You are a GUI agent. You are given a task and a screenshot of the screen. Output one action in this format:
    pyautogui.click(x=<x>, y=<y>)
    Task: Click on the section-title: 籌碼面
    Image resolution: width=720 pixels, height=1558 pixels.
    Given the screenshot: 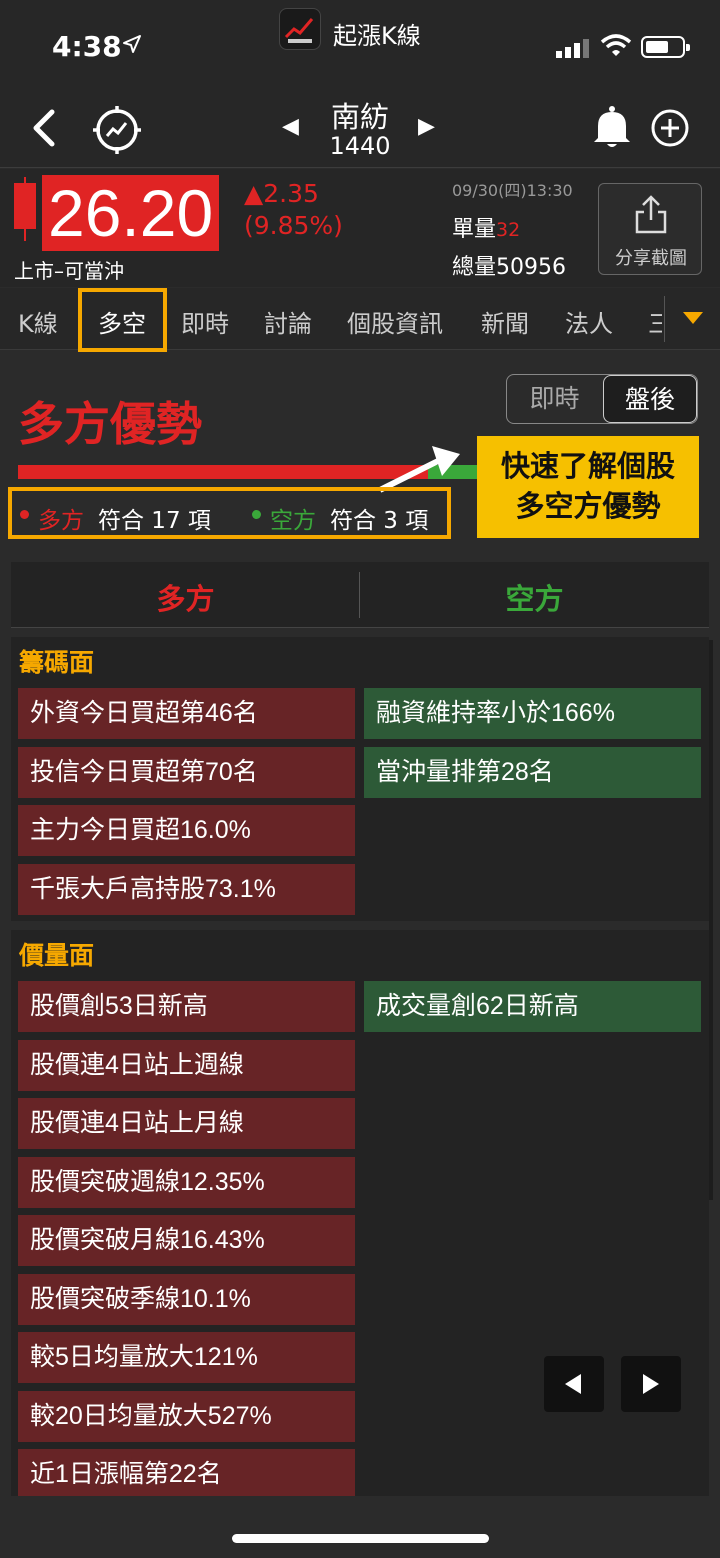 What is the action you would take?
    pyautogui.click(x=57, y=662)
    